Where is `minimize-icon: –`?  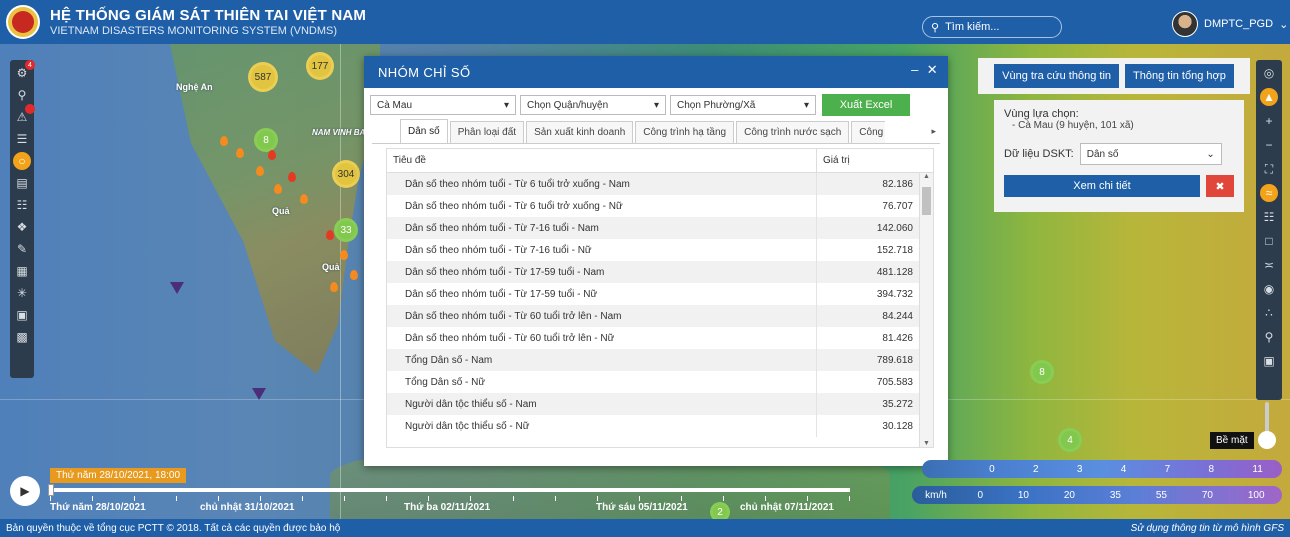 minimize-icon: – is located at coordinates (915, 70).